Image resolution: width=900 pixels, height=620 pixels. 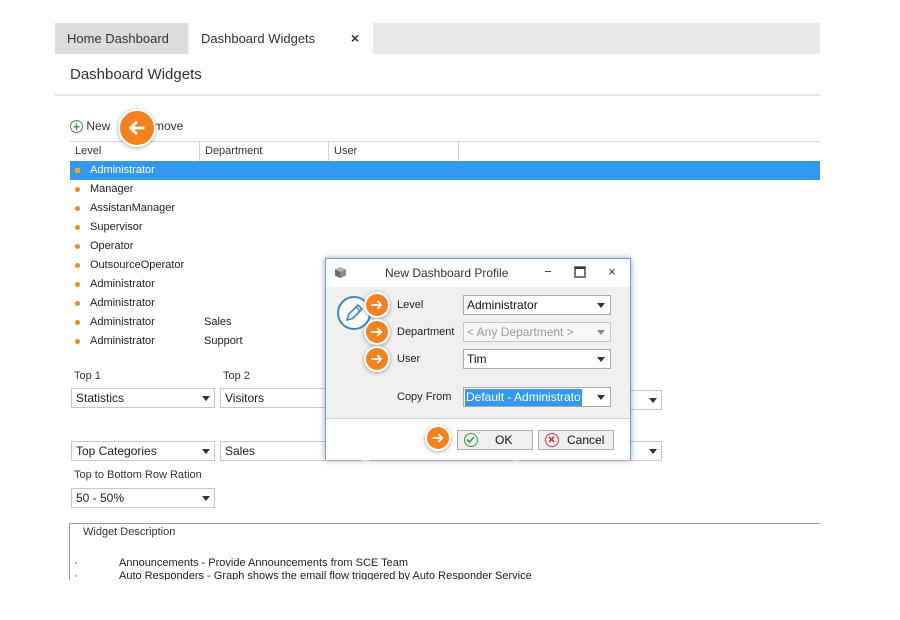 What do you see at coordinates (143, 398) in the screenshot?
I see `top1-select: Statistics` at bounding box center [143, 398].